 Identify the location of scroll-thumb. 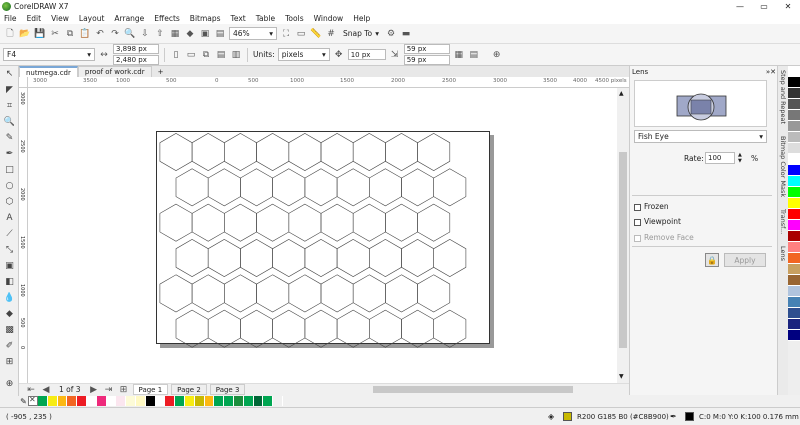
(623, 250).